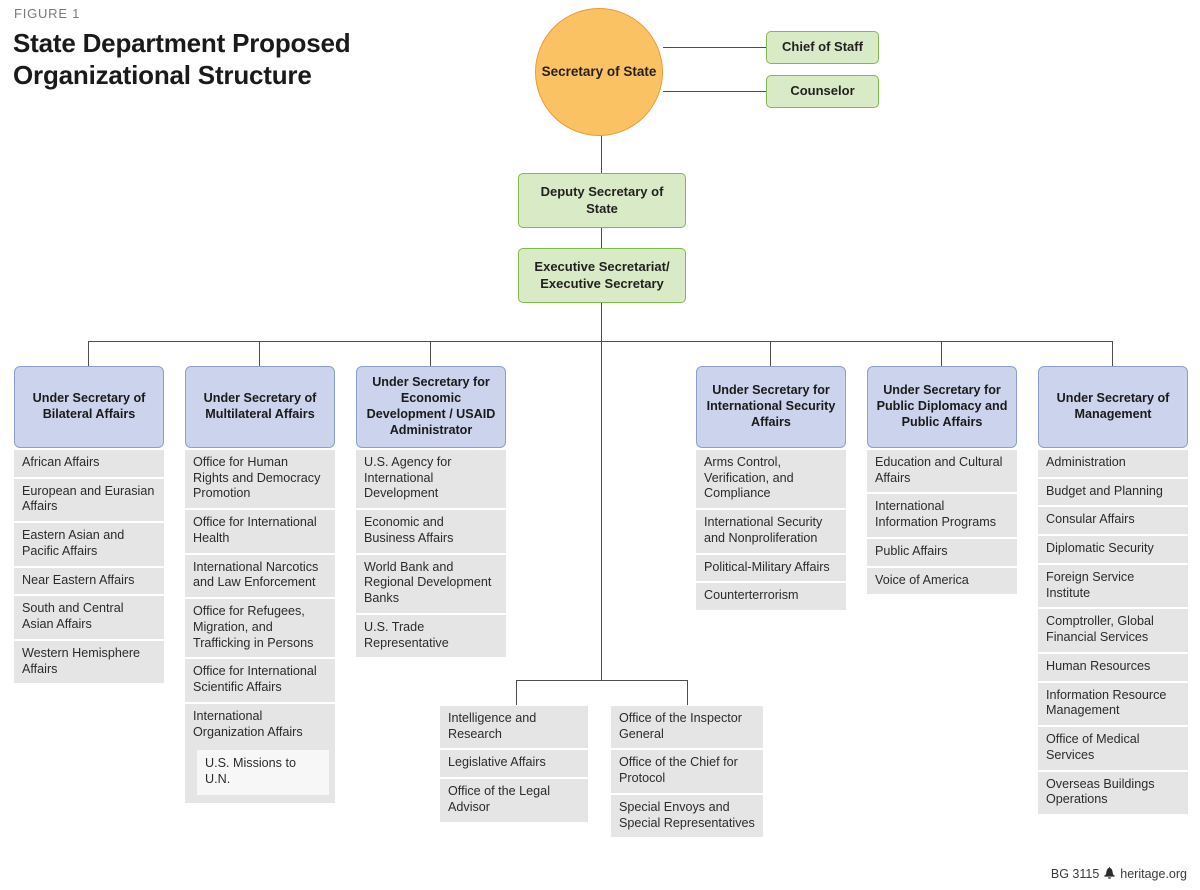 The height and width of the screenshot is (890, 1200). Describe the element at coordinates (602, 680) in the screenshot. I see `connector-bottom-bus` at that location.